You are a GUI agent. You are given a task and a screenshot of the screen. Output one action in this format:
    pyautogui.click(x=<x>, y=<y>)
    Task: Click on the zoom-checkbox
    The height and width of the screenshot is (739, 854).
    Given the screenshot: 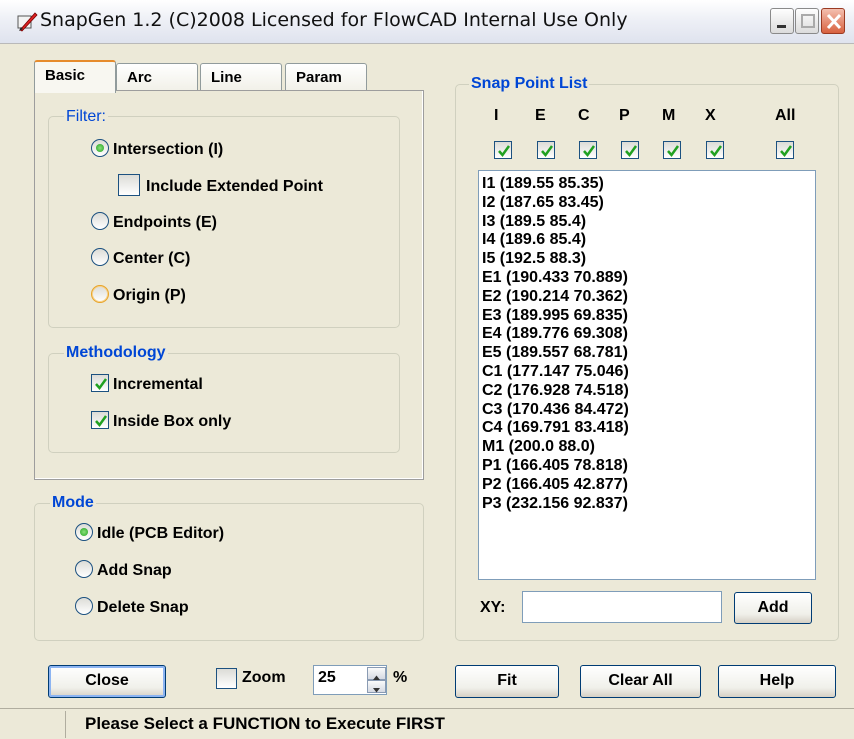 What is the action you would take?
    pyautogui.click(x=226, y=678)
    